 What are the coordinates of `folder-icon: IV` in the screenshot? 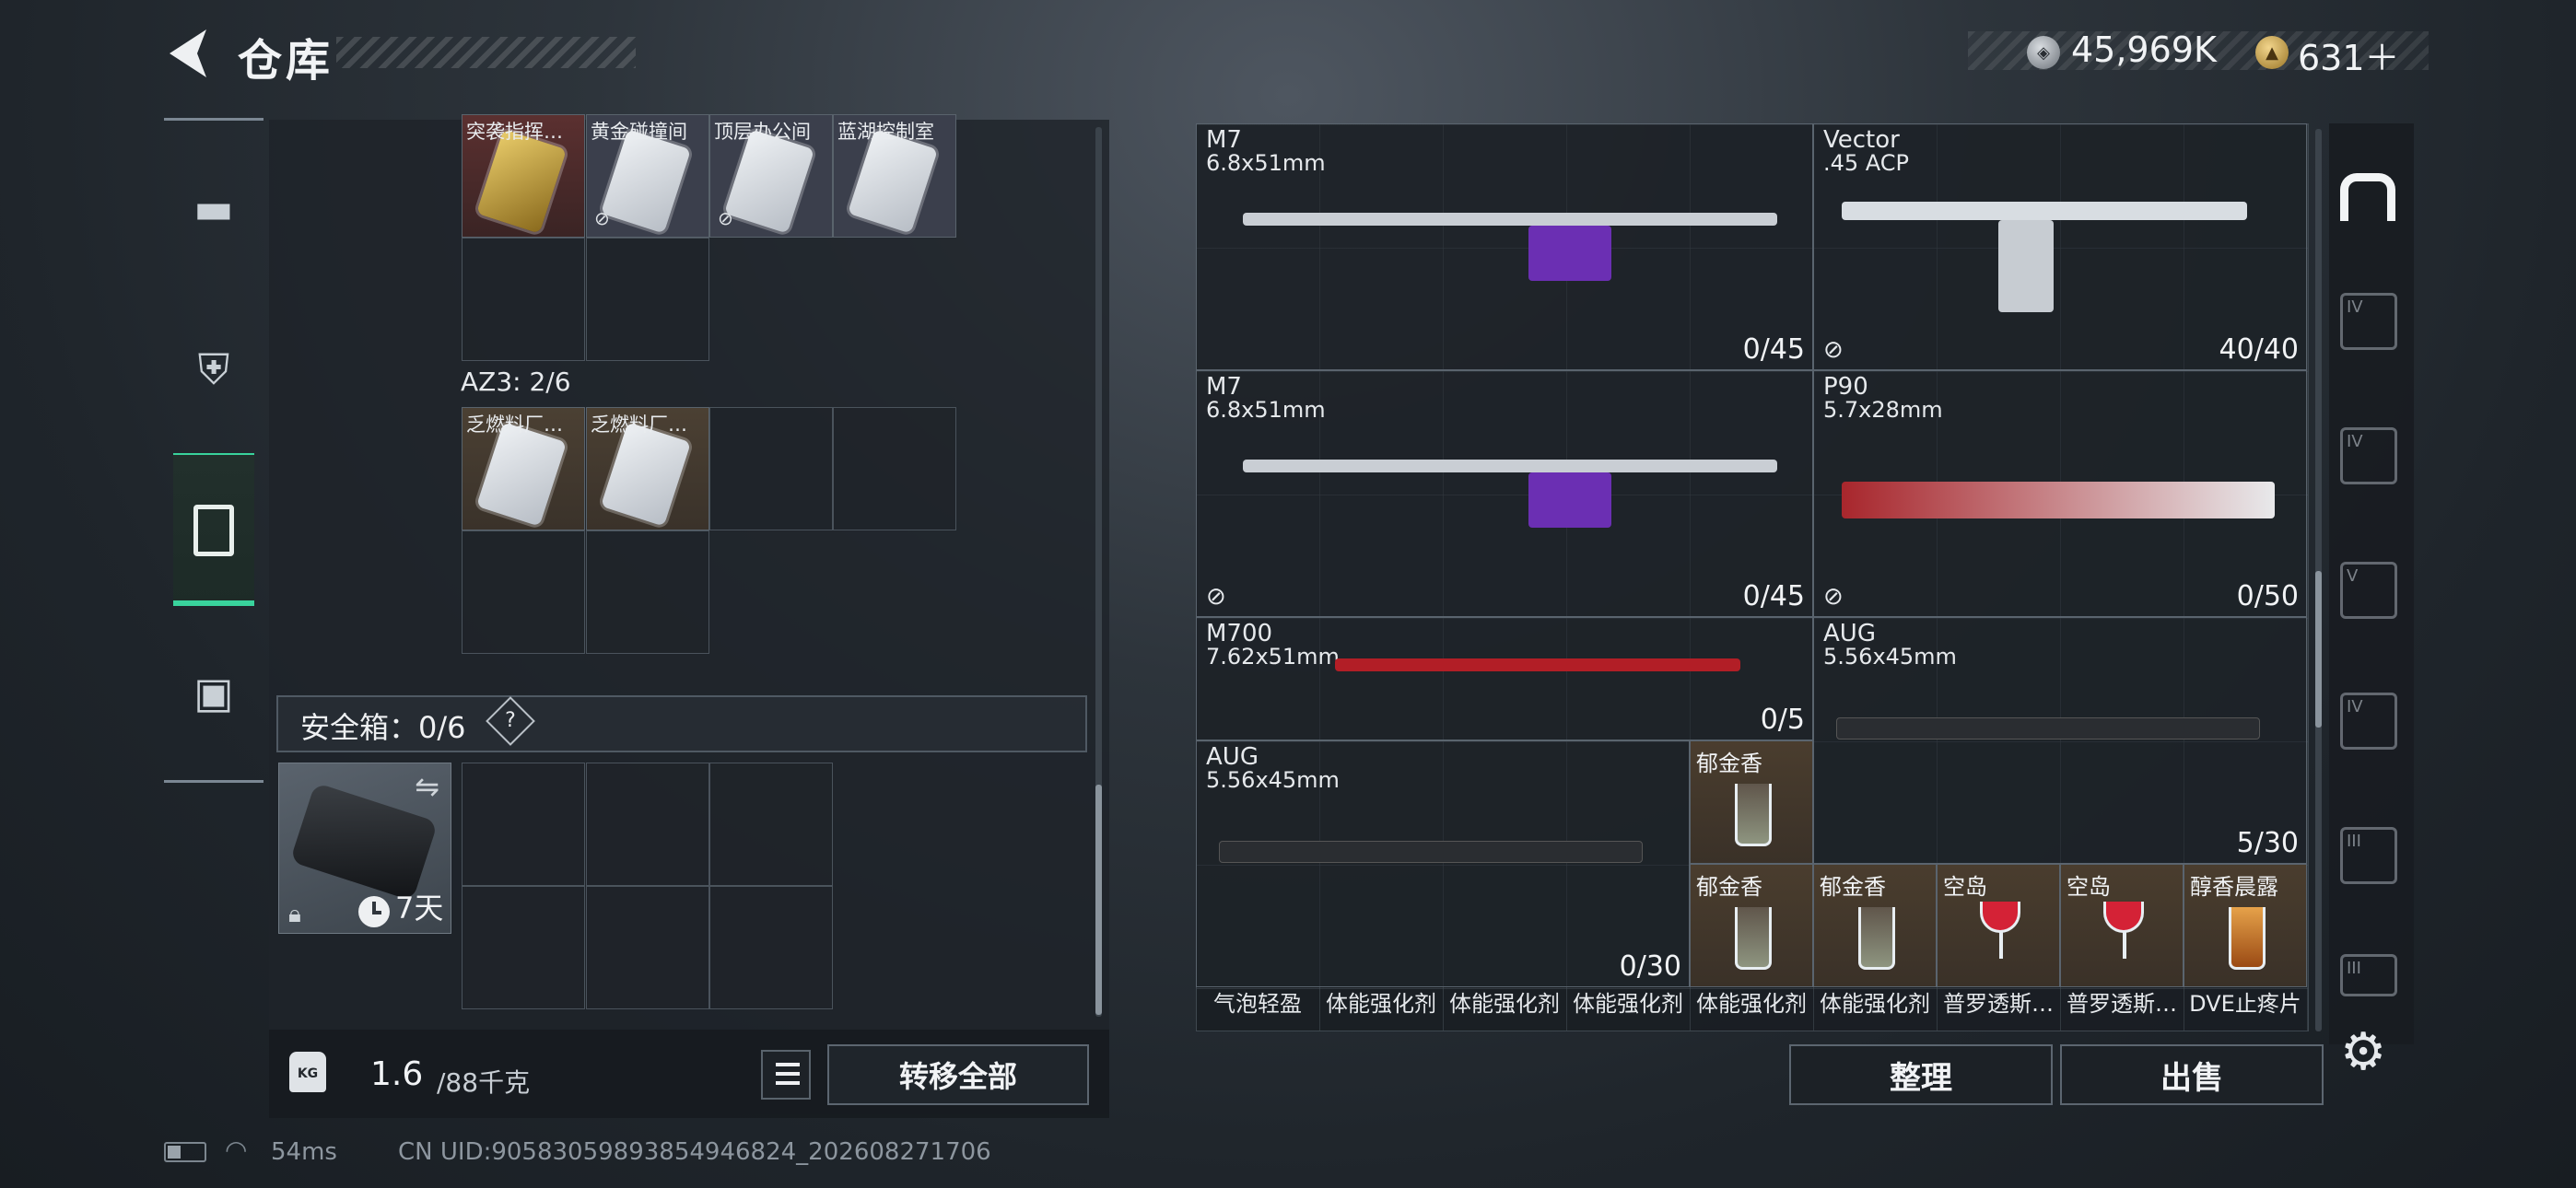 It's located at (2355, 307).